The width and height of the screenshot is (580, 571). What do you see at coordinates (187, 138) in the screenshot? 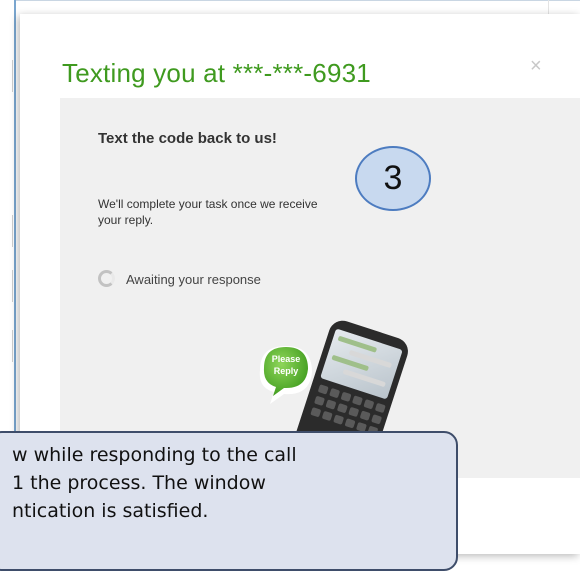
I see `instruction-heading: Text the code back to us!` at bounding box center [187, 138].